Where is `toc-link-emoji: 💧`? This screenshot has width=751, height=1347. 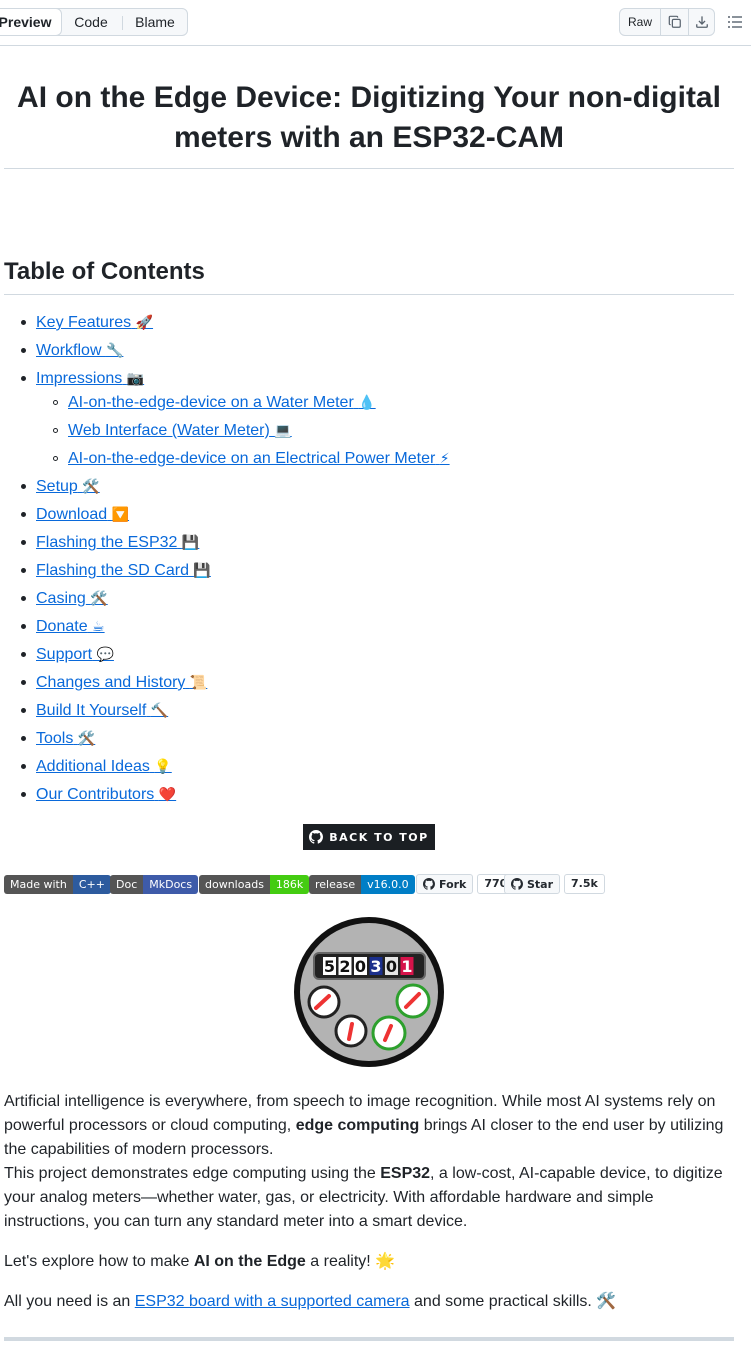
toc-link-emoji: 💧 is located at coordinates (367, 402).